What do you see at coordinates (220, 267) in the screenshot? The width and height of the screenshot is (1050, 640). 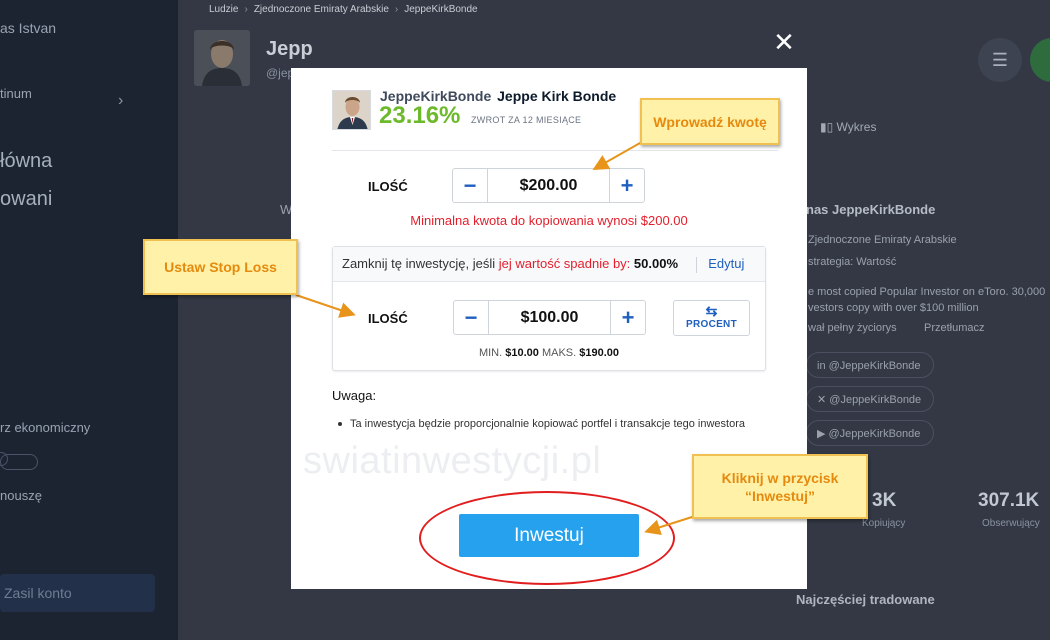 I see `callout-set-stop-loss: Ustaw Stop Loss` at bounding box center [220, 267].